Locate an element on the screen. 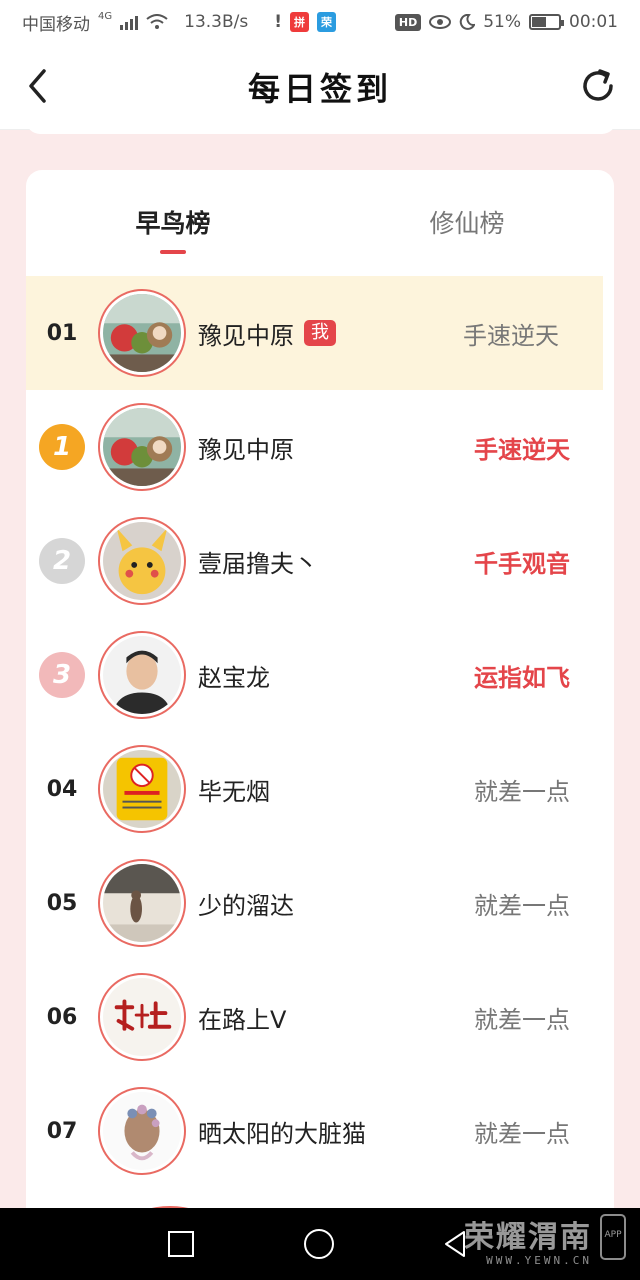  refresh-button is located at coordinates (598, 86).